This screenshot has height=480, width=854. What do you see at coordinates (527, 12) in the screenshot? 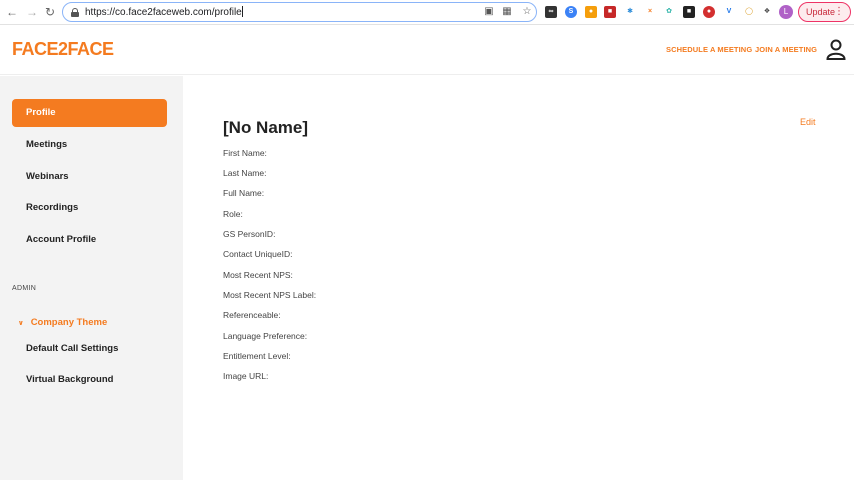
I see `bookmark-star-icon: ☆` at bounding box center [527, 12].